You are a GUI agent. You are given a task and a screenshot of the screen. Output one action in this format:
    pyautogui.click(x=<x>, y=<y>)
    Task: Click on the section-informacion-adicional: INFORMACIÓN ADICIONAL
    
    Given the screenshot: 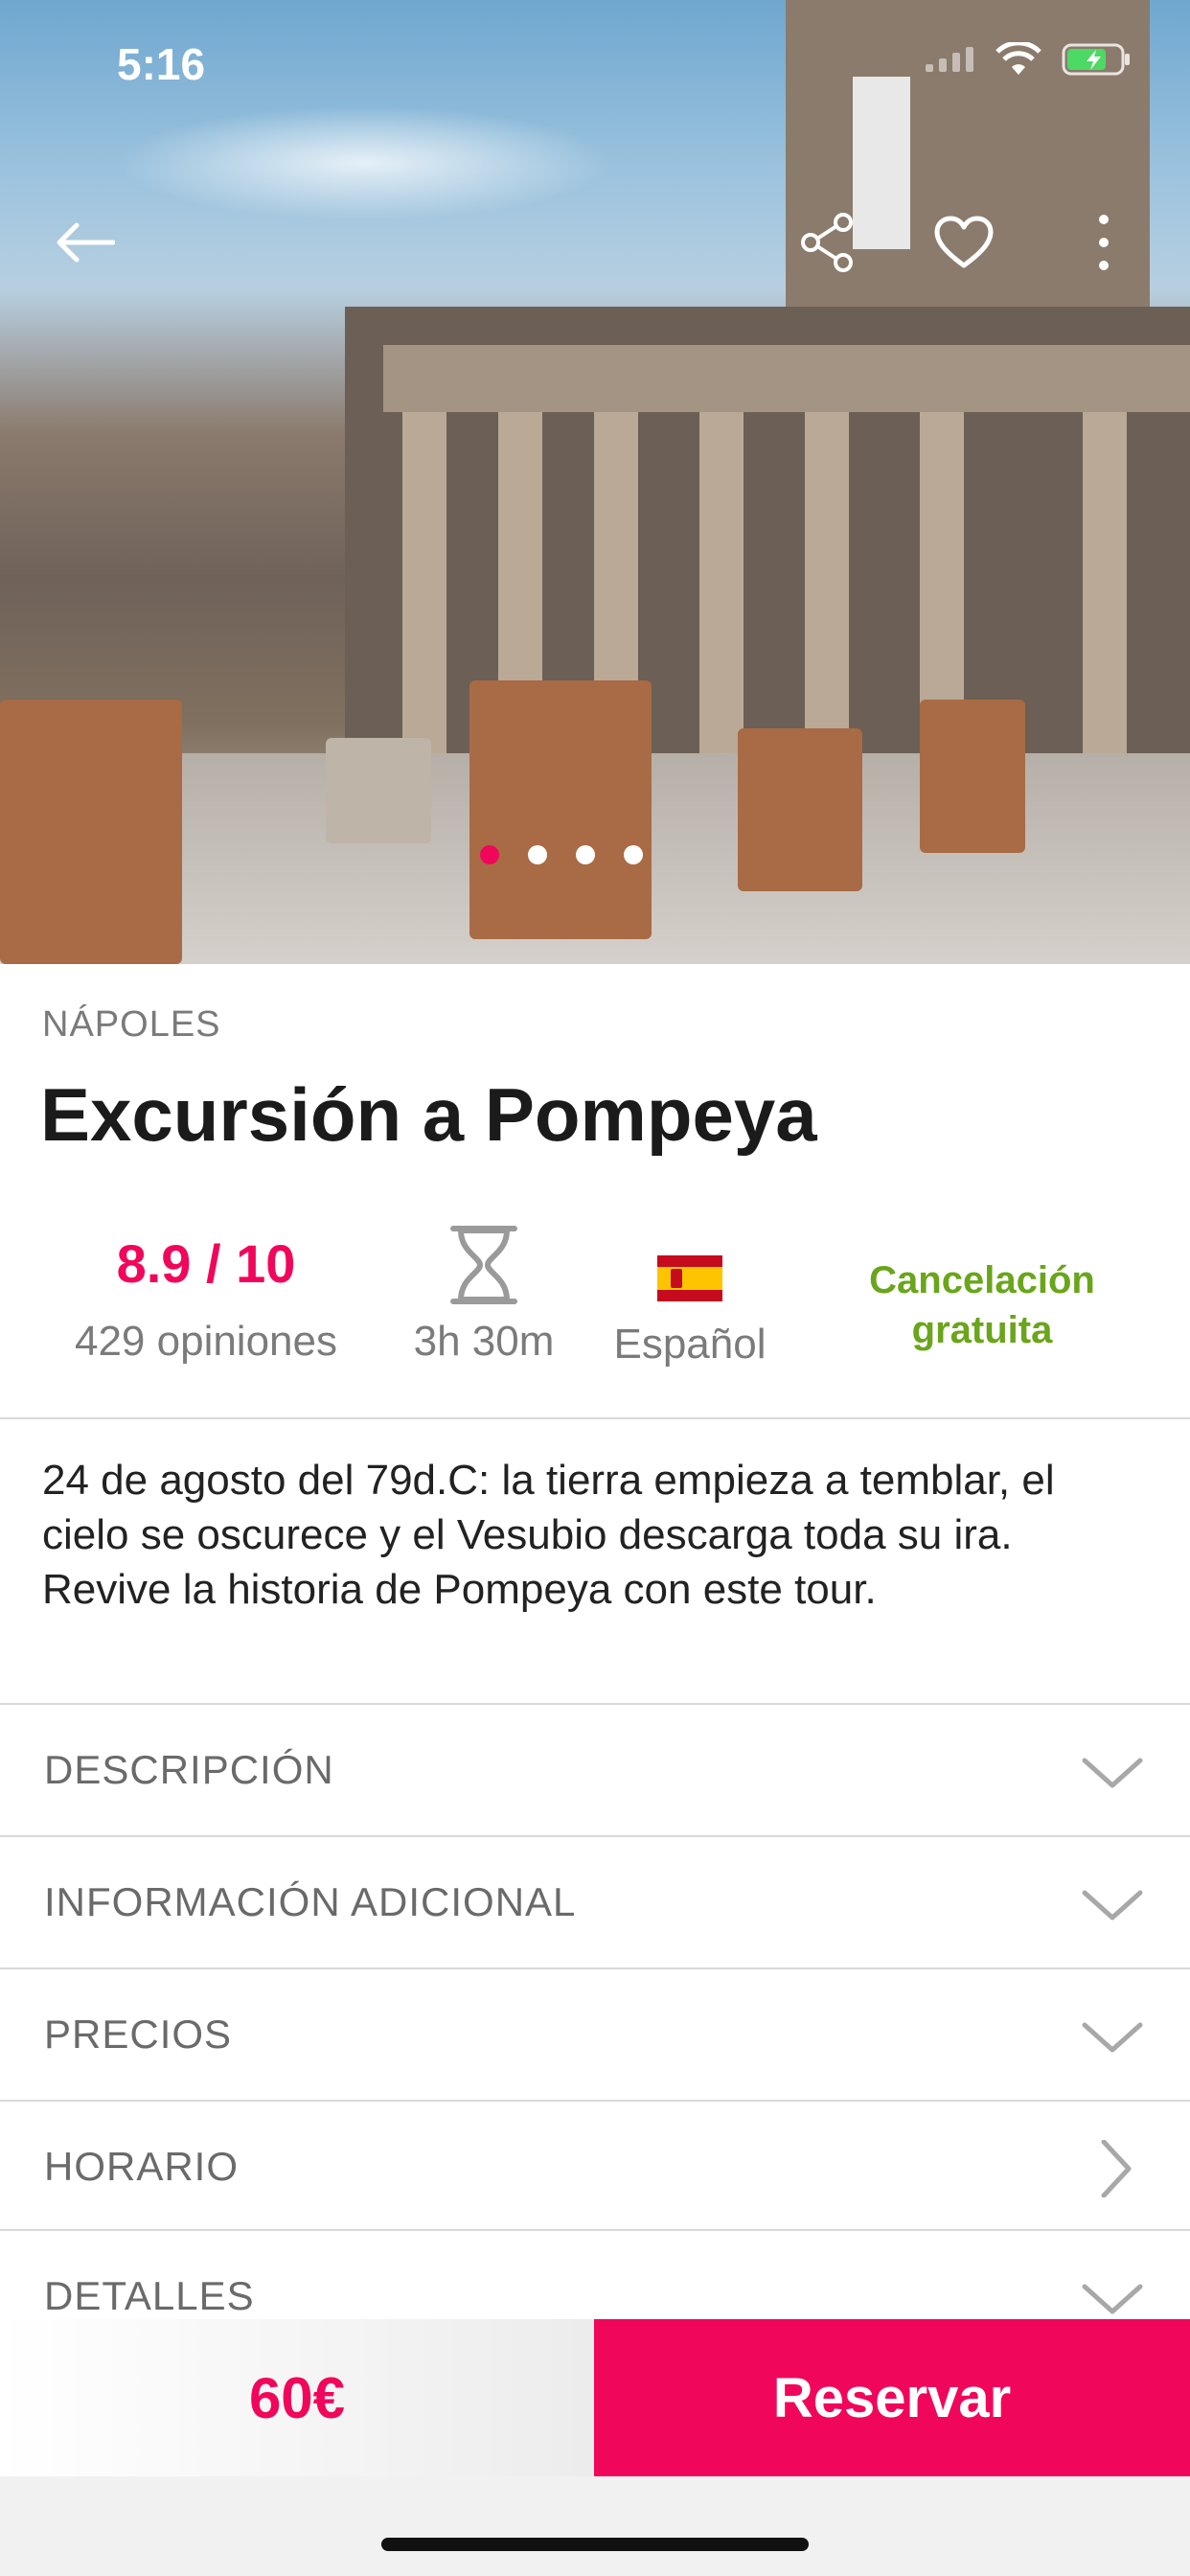 What is the action you would take?
    pyautogui.click(x=595, y=1902)
    